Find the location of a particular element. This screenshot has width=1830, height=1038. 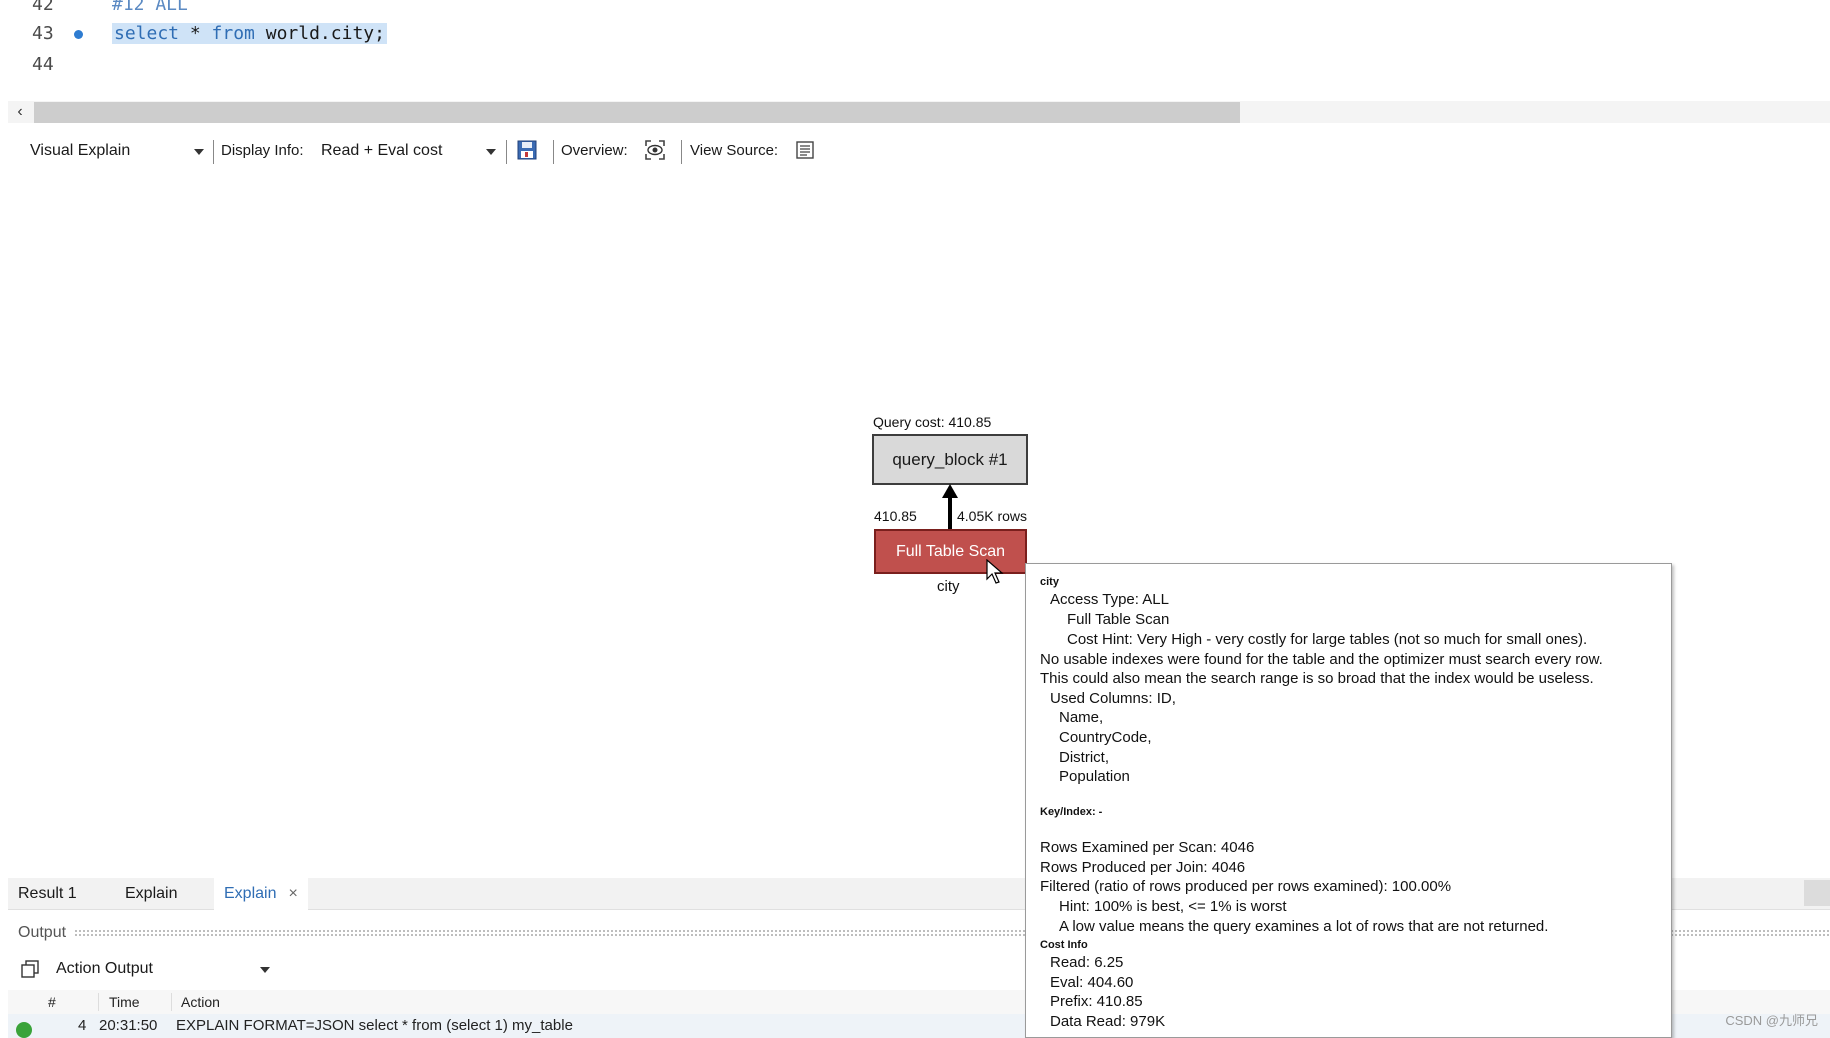

code-text: select * from world.city; is located at coordinates (249, 33).